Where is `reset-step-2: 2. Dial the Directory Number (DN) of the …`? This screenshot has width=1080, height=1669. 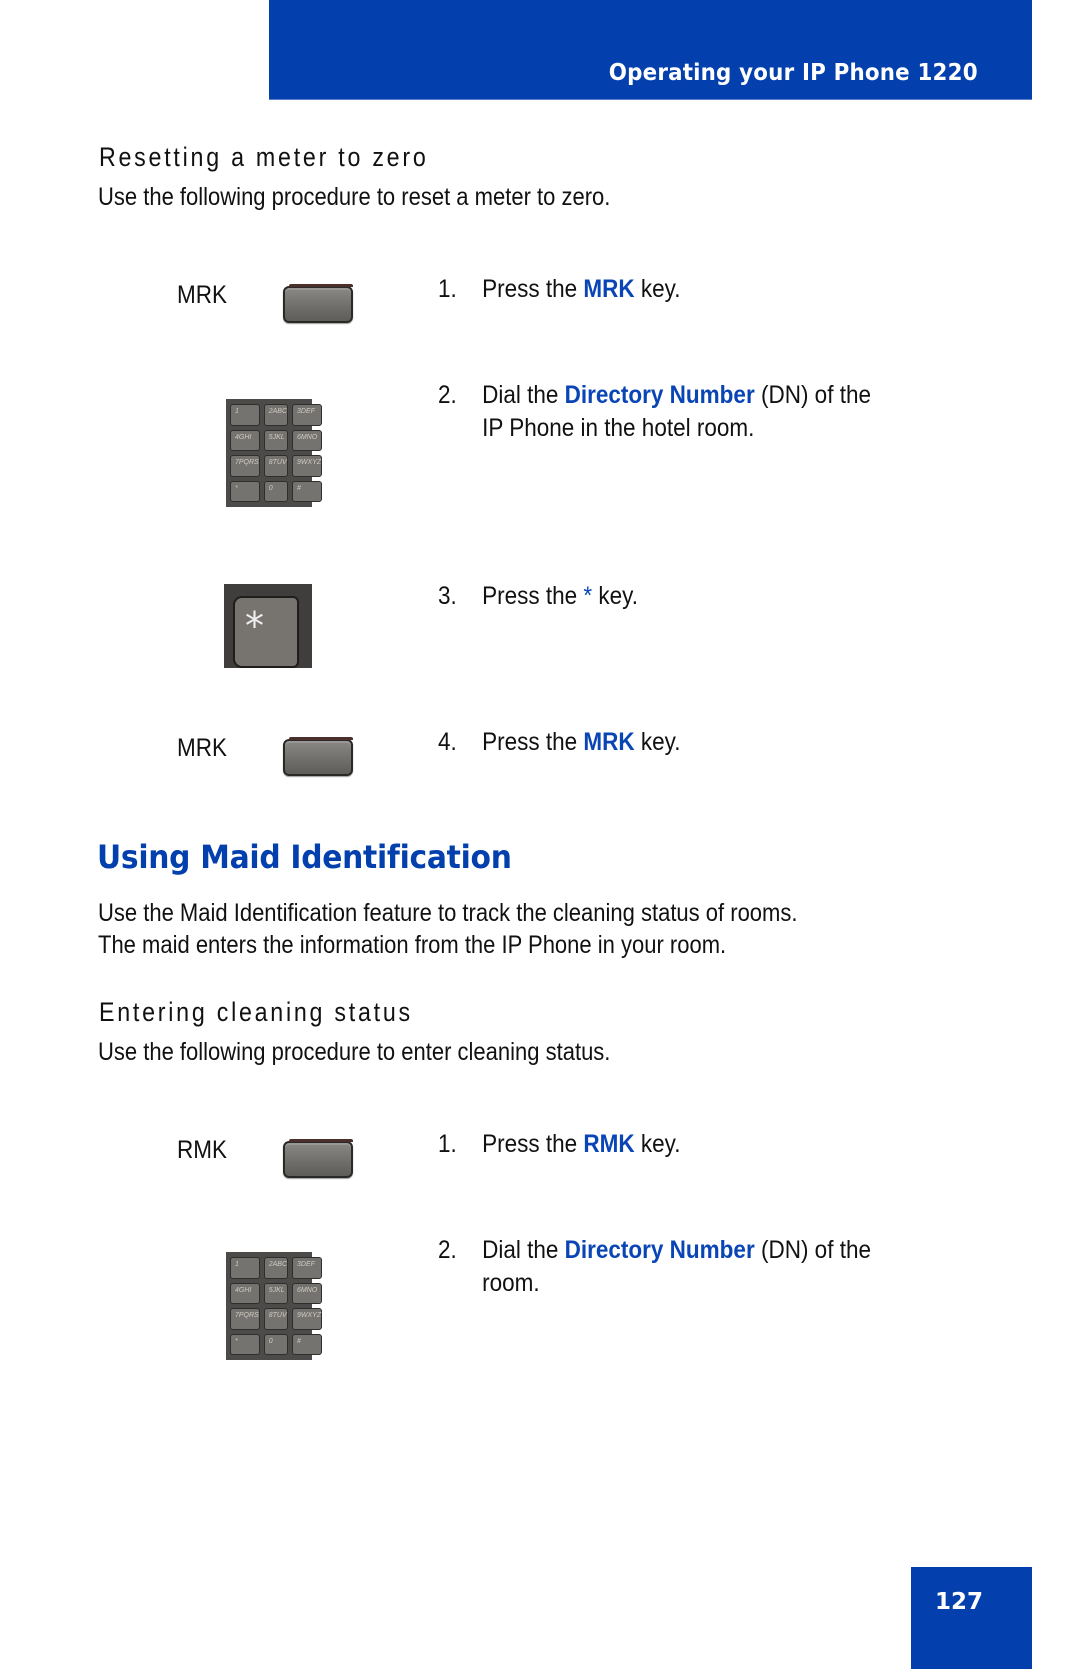 reset-step-2: 2. Dial the Directory Number (DN) of the … is located at coordinates (654, 412).